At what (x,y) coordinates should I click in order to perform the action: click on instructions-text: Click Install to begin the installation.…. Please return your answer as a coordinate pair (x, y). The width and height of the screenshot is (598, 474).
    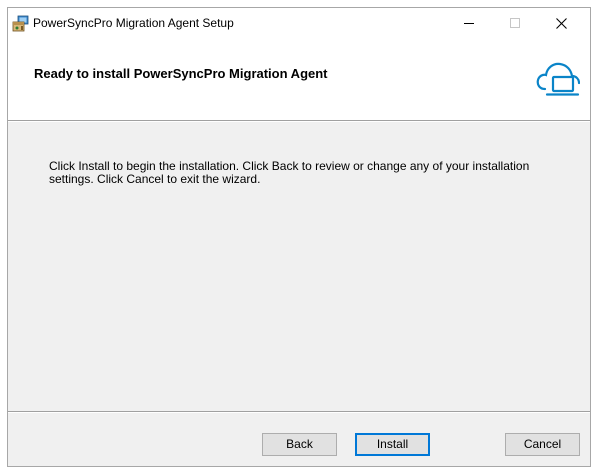
    Looking at the image, I should click on (289, 172).